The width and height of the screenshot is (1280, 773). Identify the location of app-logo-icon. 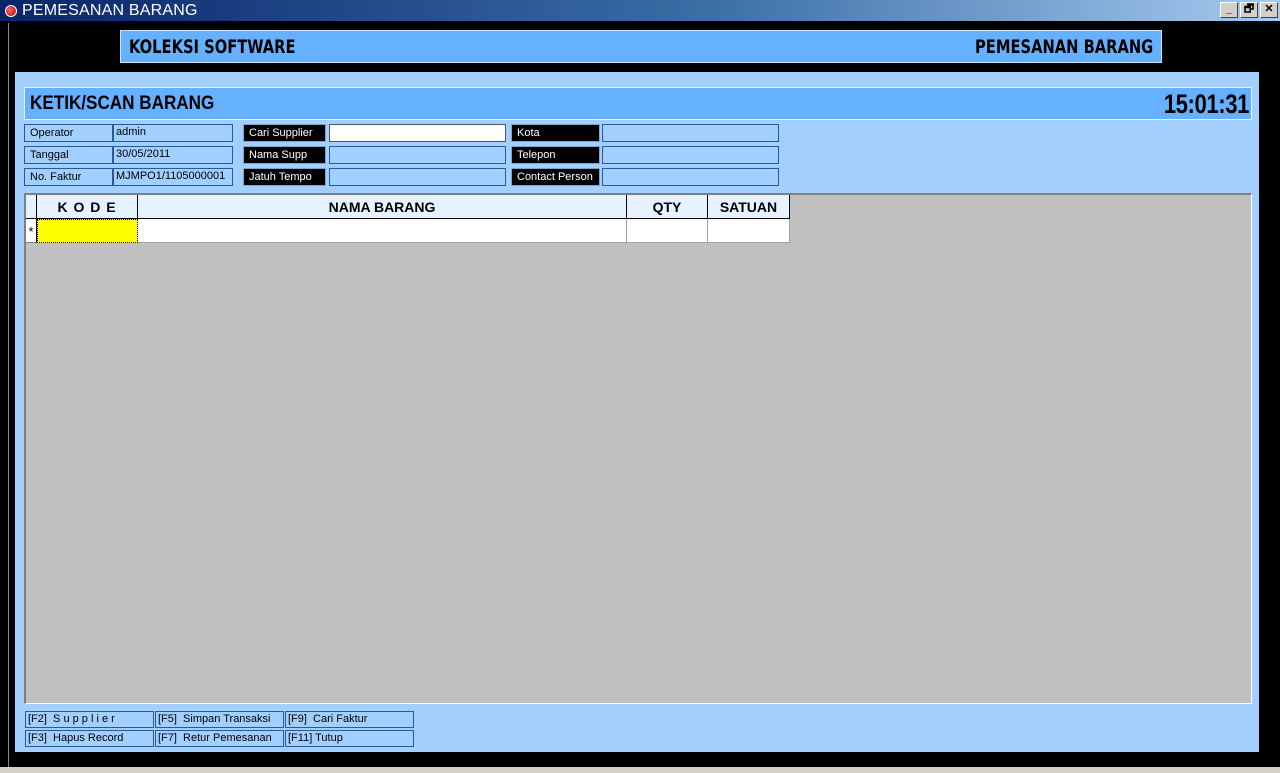
(11, 11).